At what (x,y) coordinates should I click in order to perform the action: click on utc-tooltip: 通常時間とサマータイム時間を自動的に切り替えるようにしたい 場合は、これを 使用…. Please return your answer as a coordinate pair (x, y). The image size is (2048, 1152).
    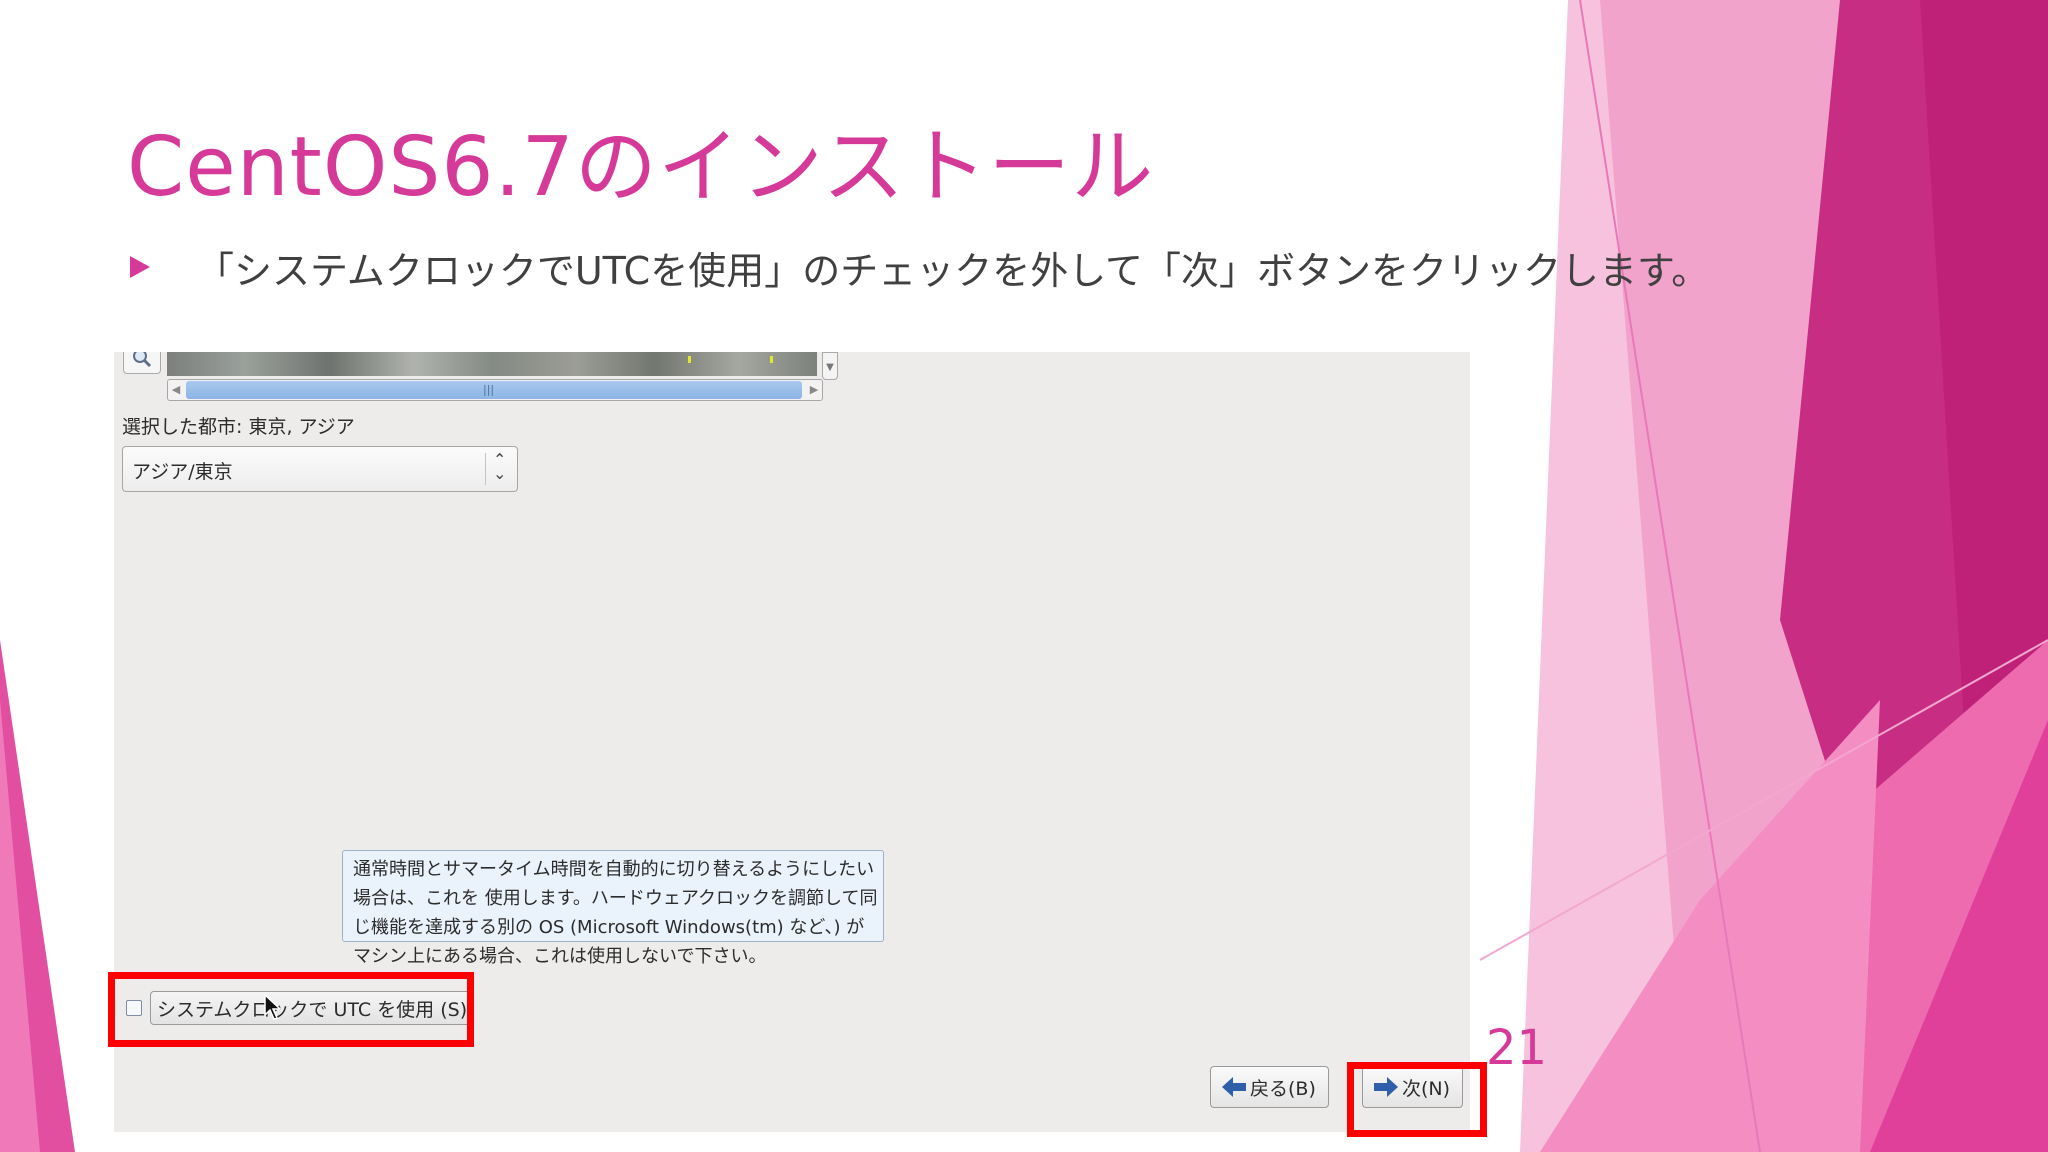
    Looking at the image, I should click on (613, 908).